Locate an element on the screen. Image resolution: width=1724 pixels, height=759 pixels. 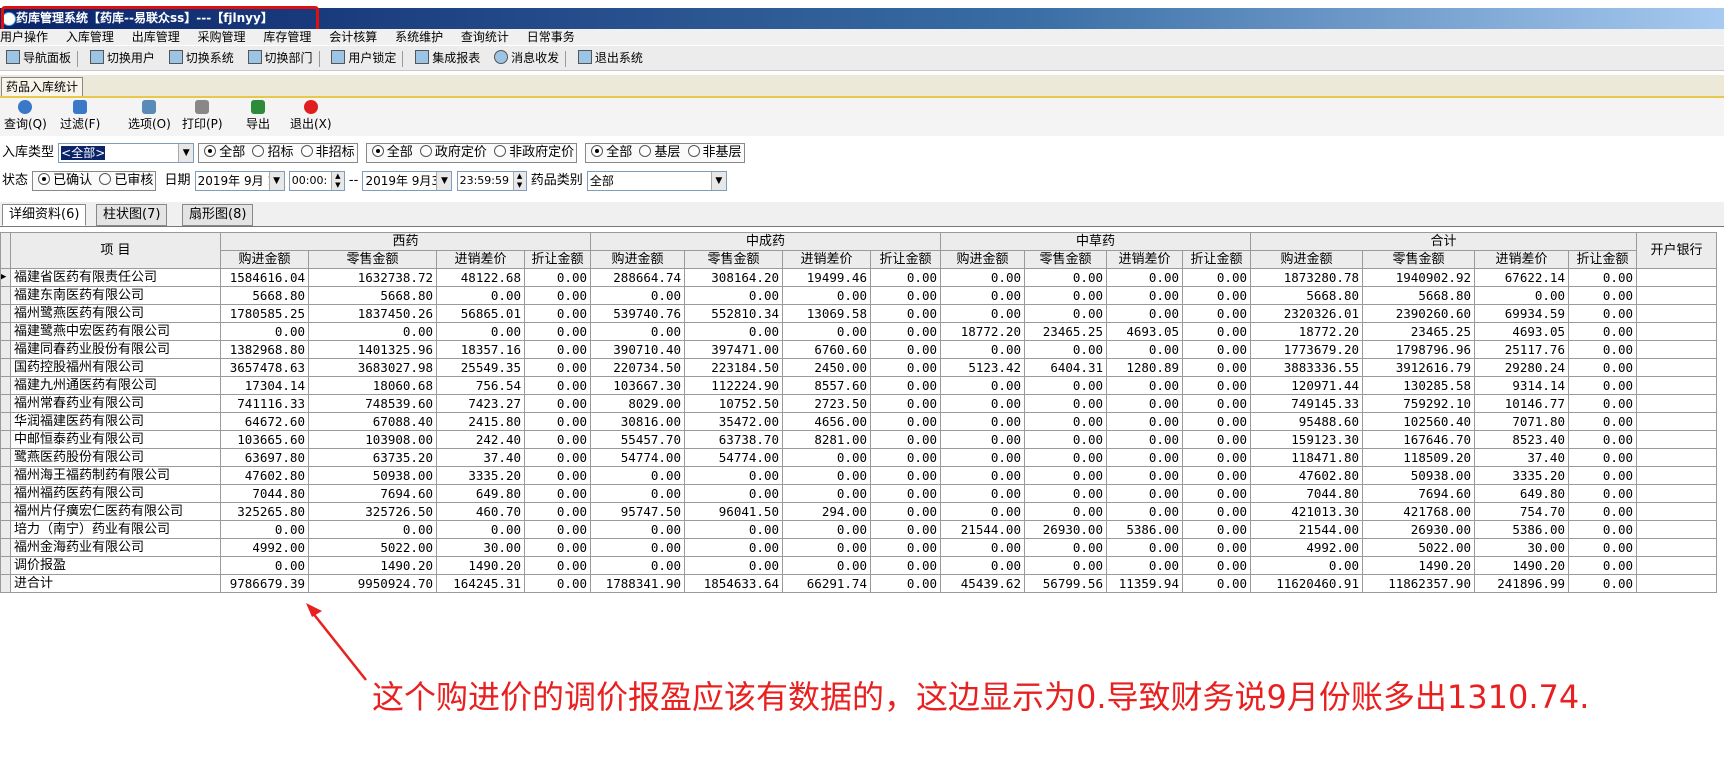
time-to-spinner: 23:59:59 ▲ ▼ is located at coordinates (491, 180).